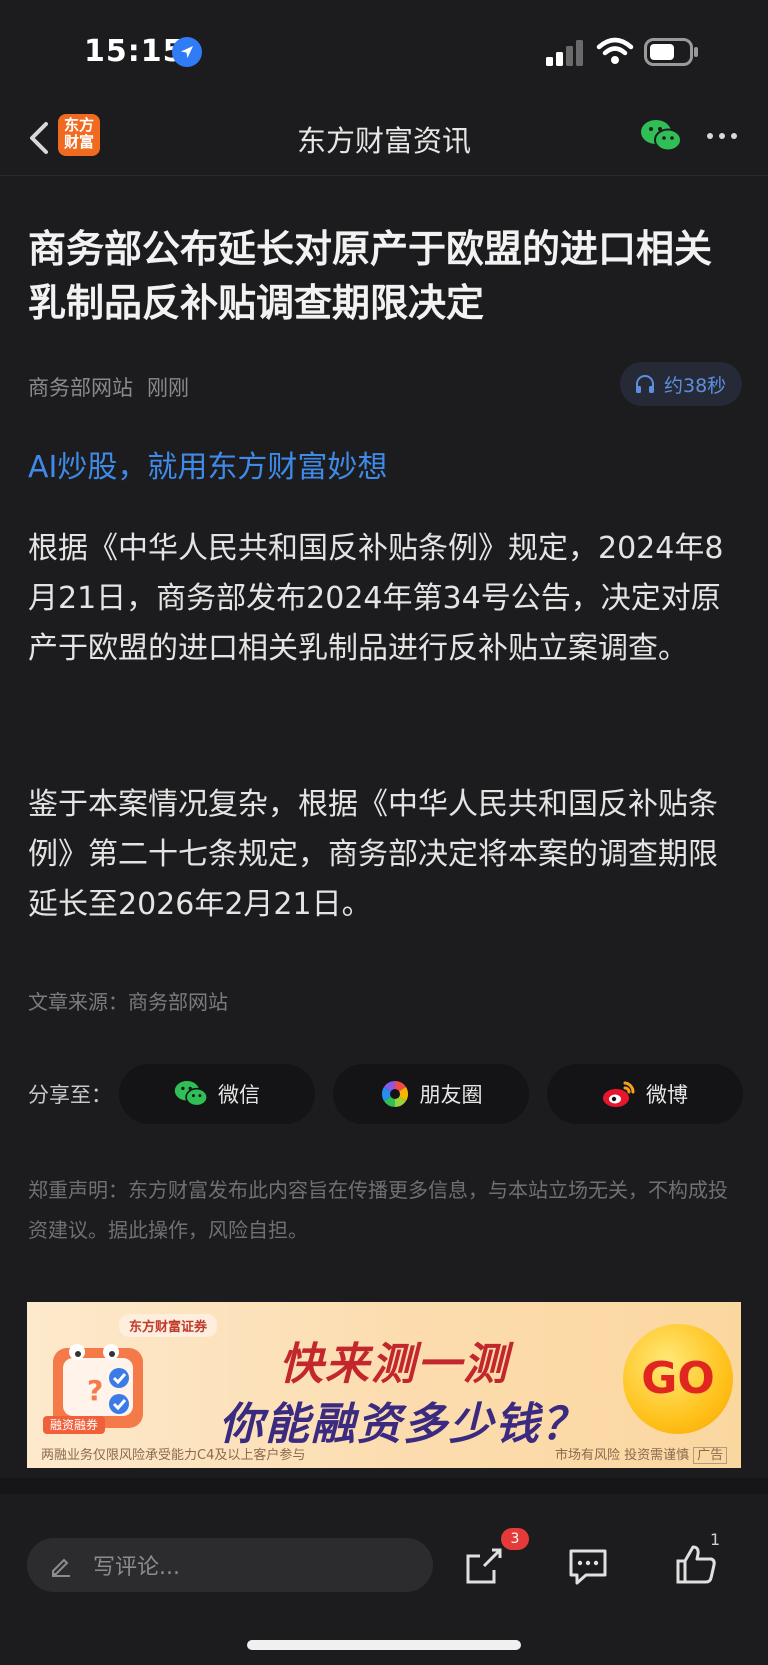  I want to click on share-count-badge: 3, so click(515, 1539).